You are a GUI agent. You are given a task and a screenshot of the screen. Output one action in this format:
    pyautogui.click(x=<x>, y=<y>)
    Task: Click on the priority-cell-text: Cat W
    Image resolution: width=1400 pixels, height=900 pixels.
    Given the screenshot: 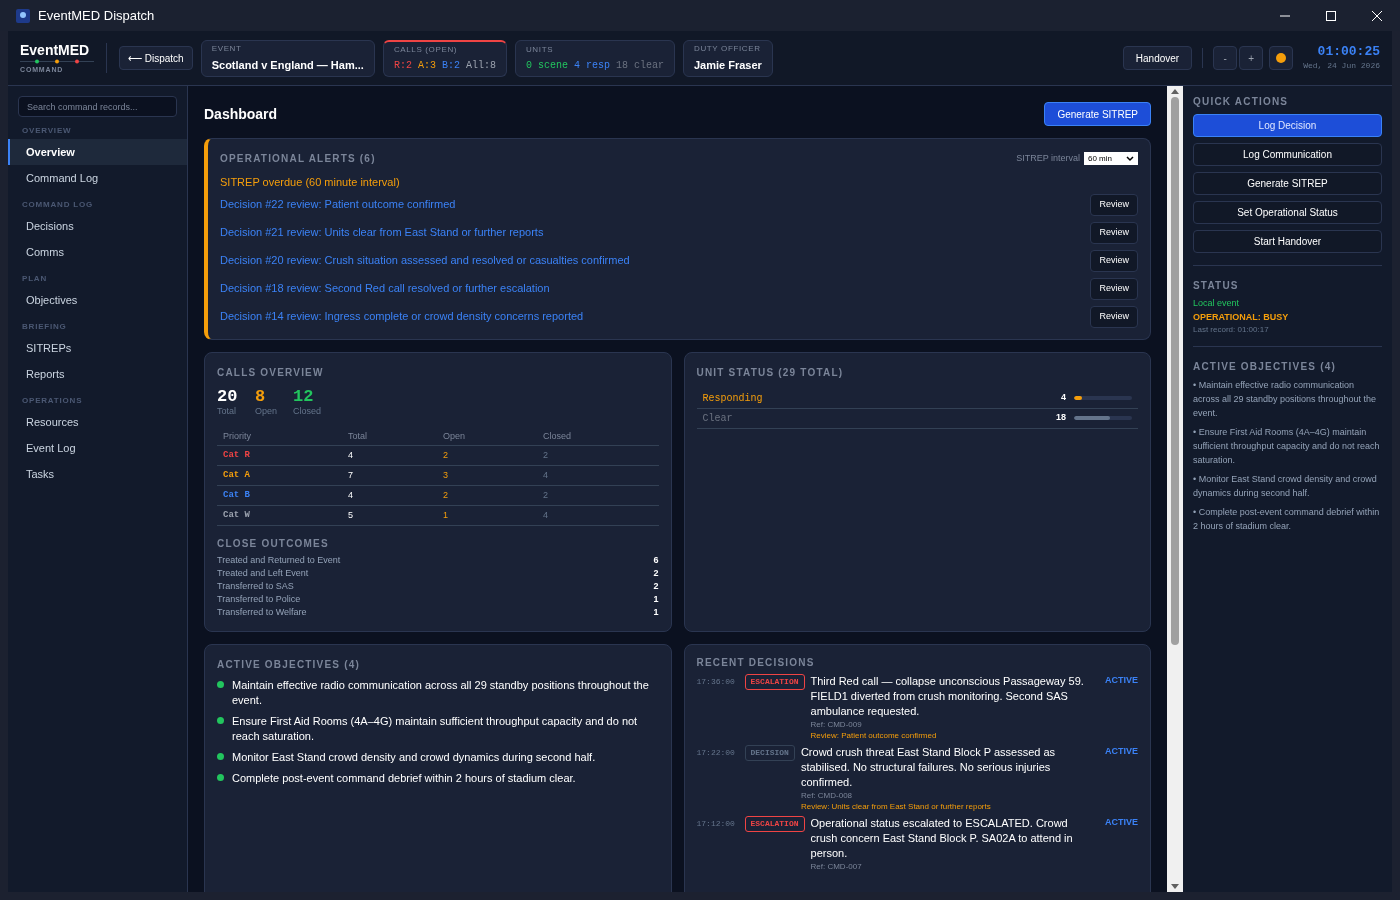 What is the action you would take?
    pyautogui.click(x=237, y=515)
    